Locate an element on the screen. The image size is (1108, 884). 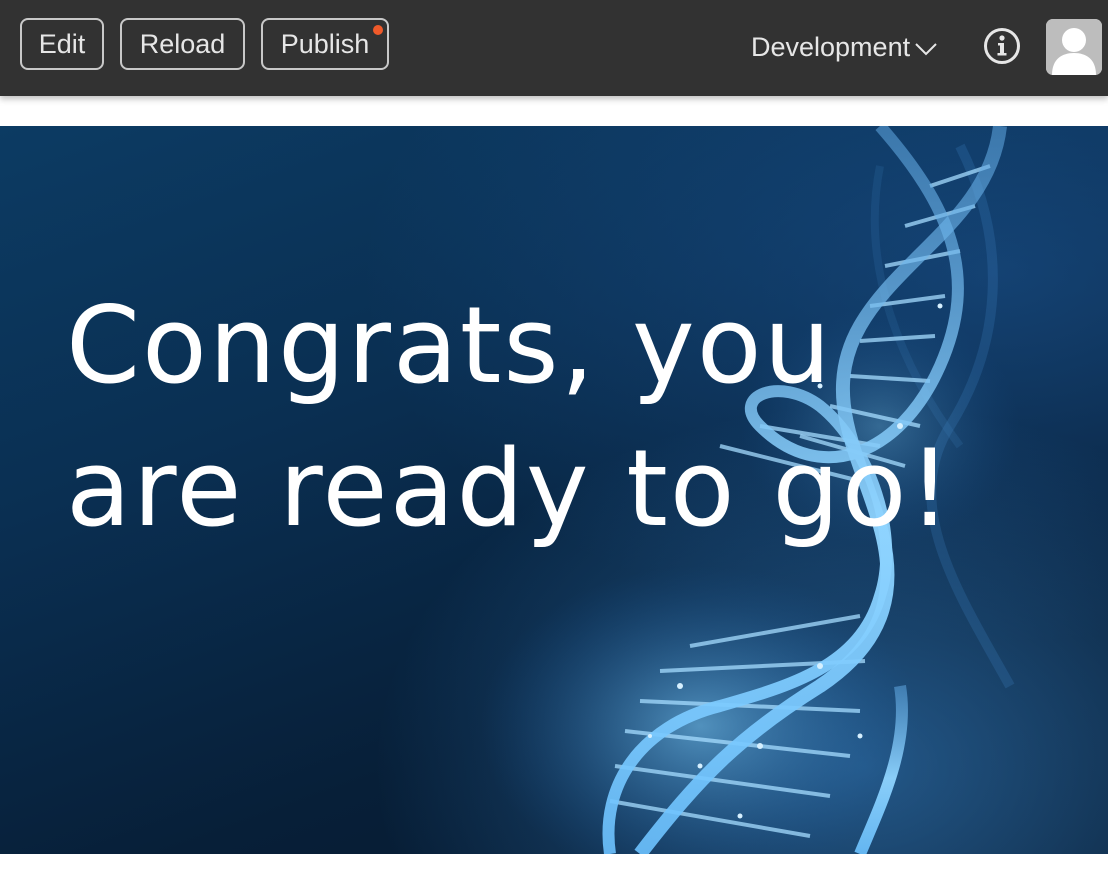
publish-button: Publish is located at coordinates (325, 44).